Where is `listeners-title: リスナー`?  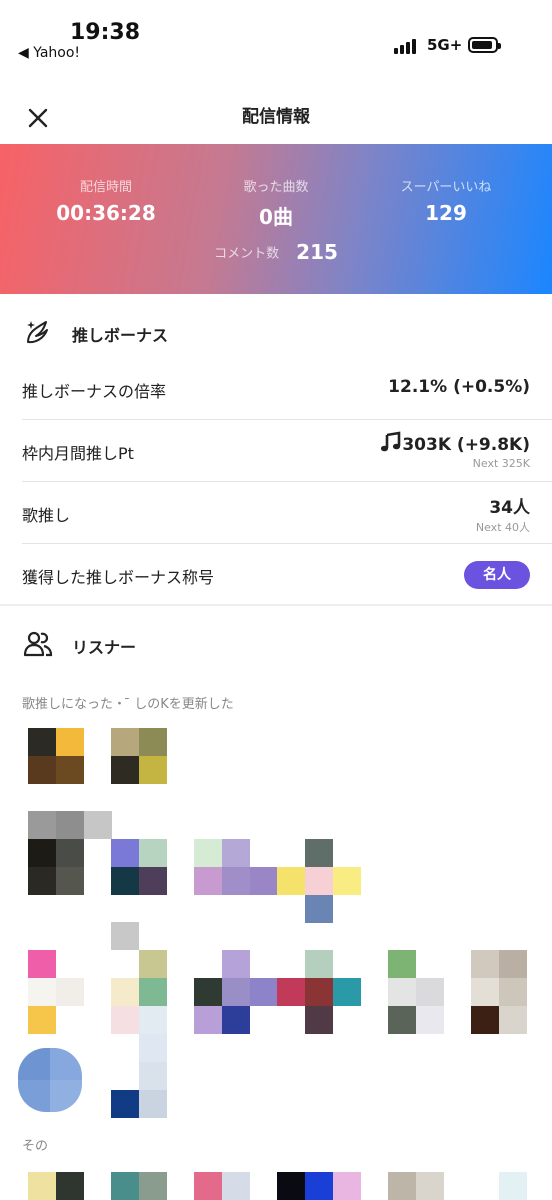
listeners-title: リスナー is located at coordinates (104, 647).